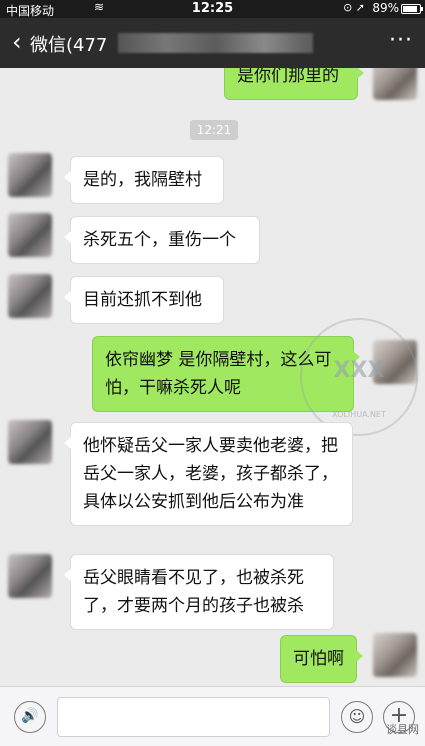 The width and height of the screenshot is (425, 746). What do you see at coordinates (17, 42) in the screenshot?
I see `back-chevron-icon: ‹` at bounding box center [17, 42].